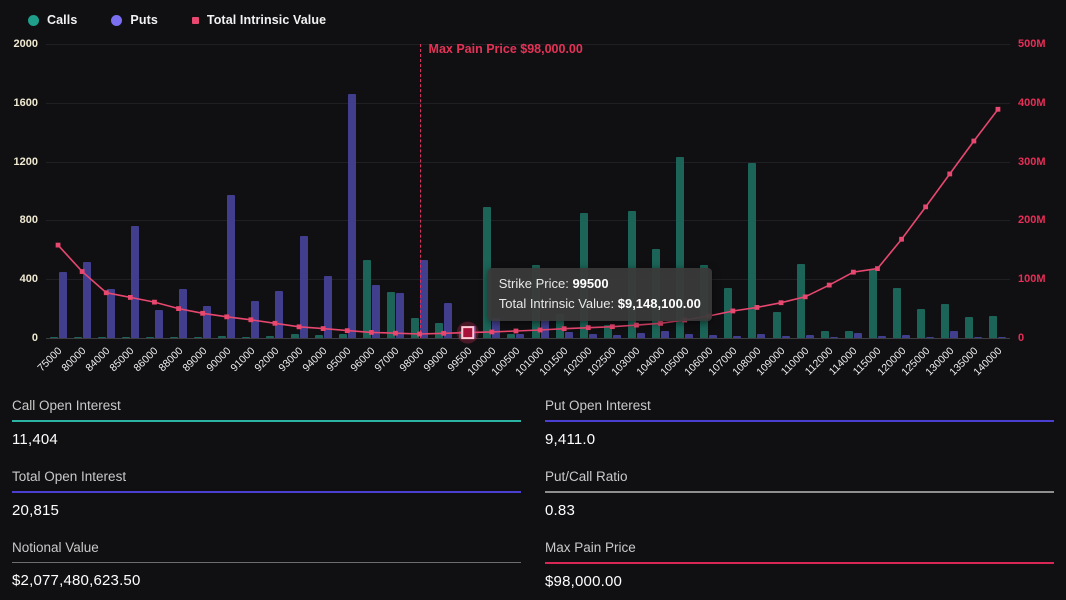 This screenshot has height=600, width=1066. I want to click on tooltip-tiv-value: $9,148,100.00, so click(659, 303).